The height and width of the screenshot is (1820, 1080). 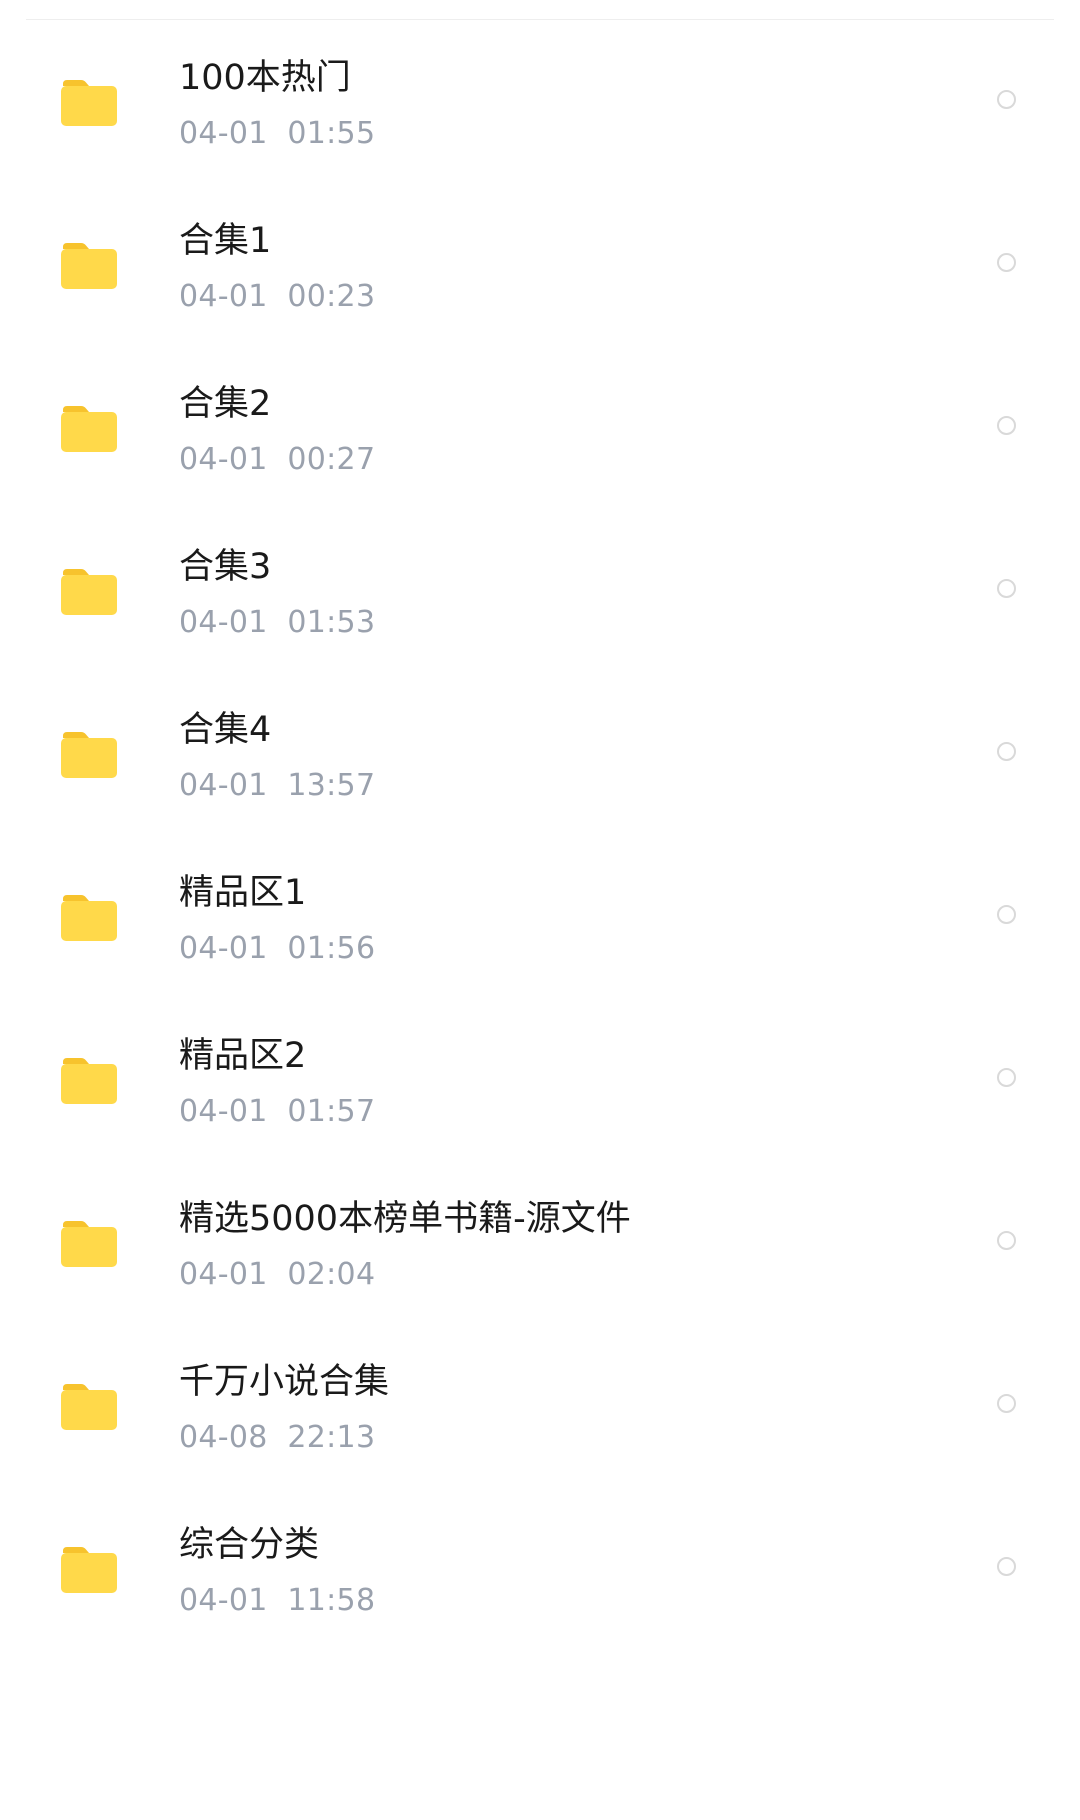 What do you see at coordinates (284, 1382) in the screenshot?
I see `folder-name: 千万小说合集` at bounding box center [284, 1382].